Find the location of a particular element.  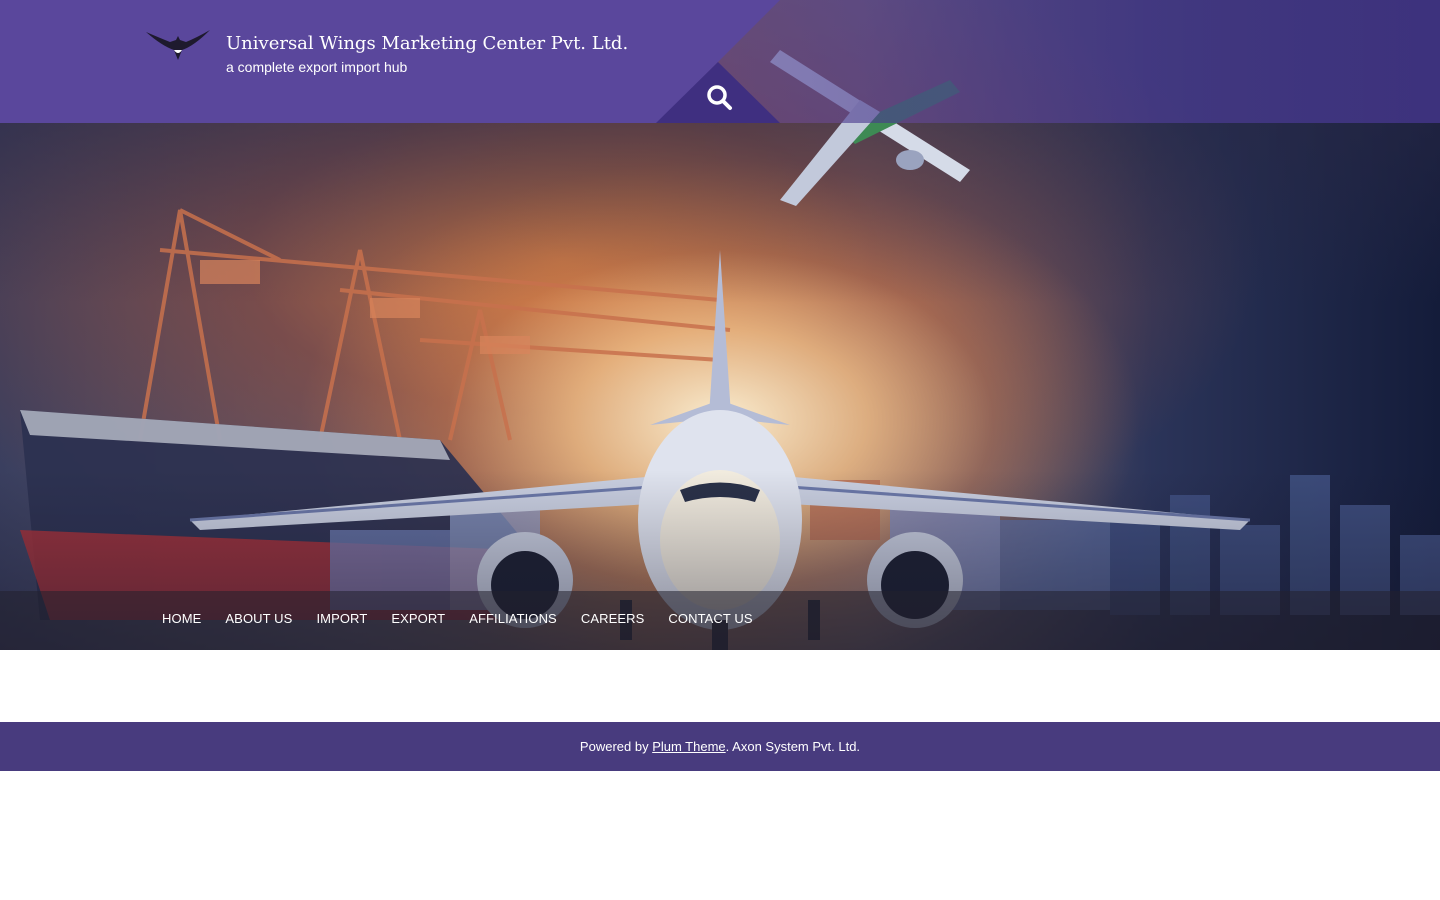

footer-suffix: . Axon System Pvt. Ltd. is located at coordinates (793, 746).